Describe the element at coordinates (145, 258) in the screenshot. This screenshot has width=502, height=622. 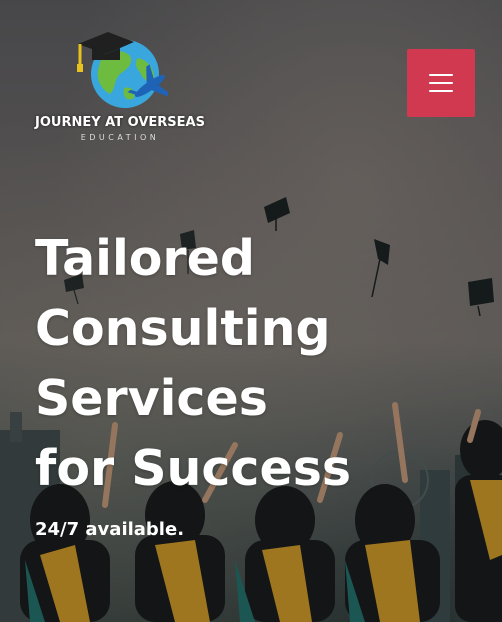
I see `headline-line: Tailored` at that location.